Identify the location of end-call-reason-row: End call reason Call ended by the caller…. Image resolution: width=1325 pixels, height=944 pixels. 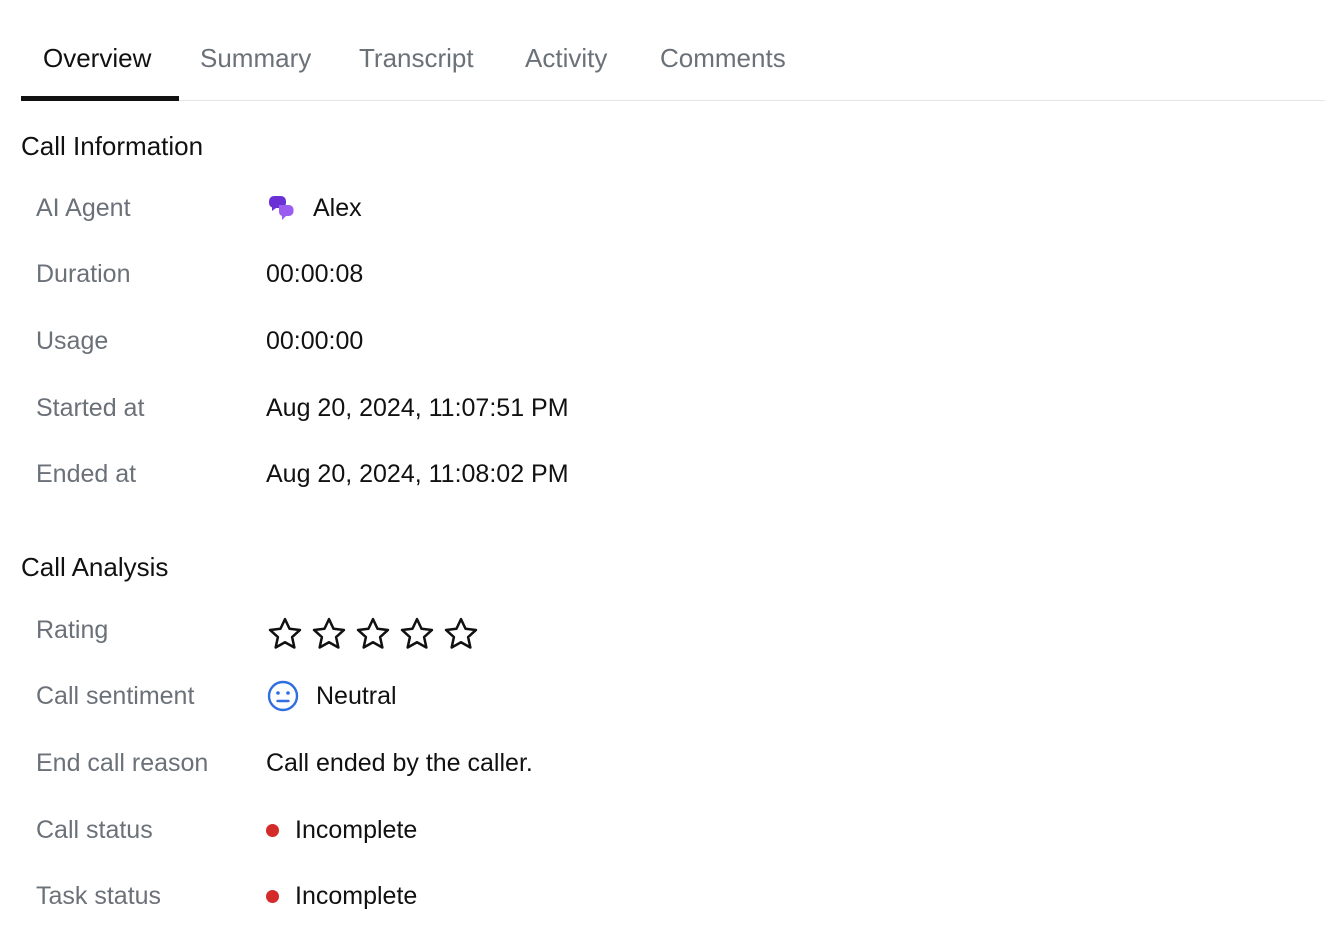
(662, 763).